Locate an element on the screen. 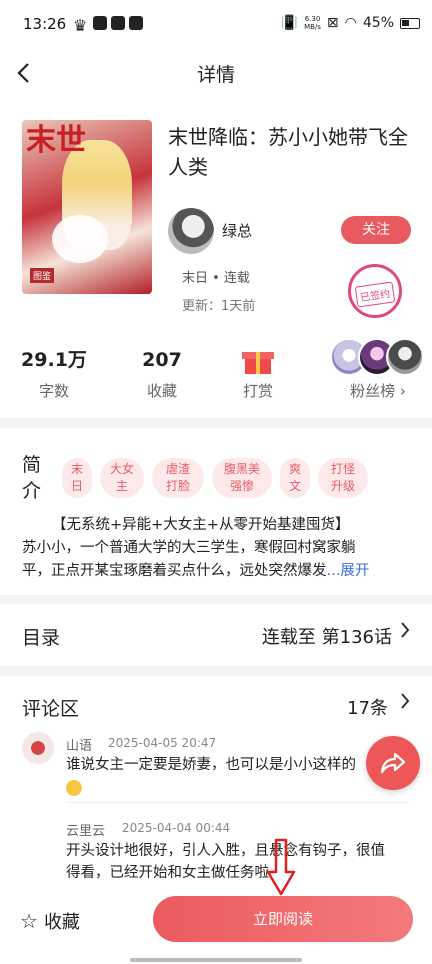  cry-emoji-icon is located at coordinates (74, 789).